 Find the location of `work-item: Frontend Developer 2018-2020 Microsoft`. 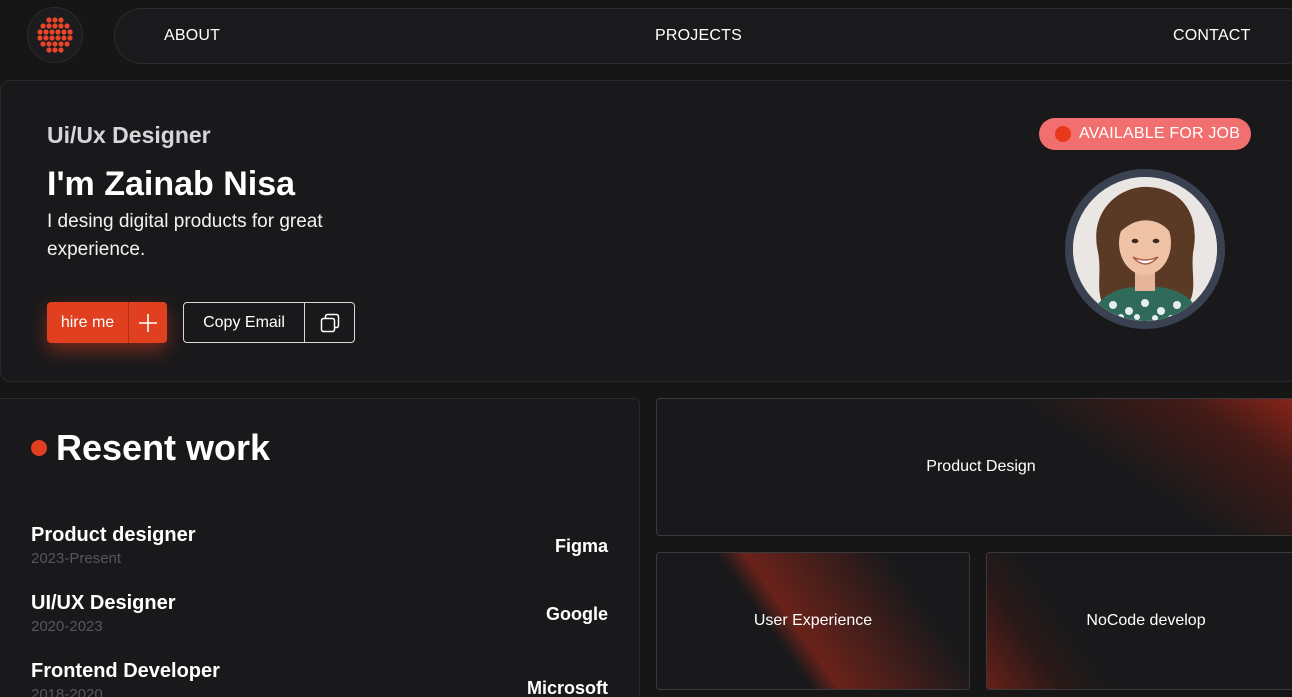

work-item: Frontend Developer 2018-2020 Microsoft is located at coordinates (319, 678).